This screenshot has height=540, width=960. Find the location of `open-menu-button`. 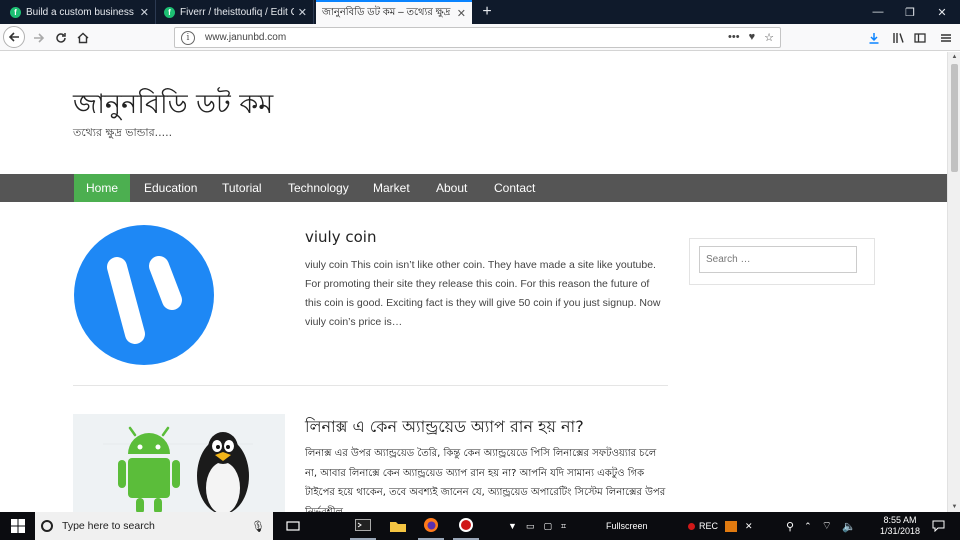

open-menu-button is located at coordinates (946, 38).